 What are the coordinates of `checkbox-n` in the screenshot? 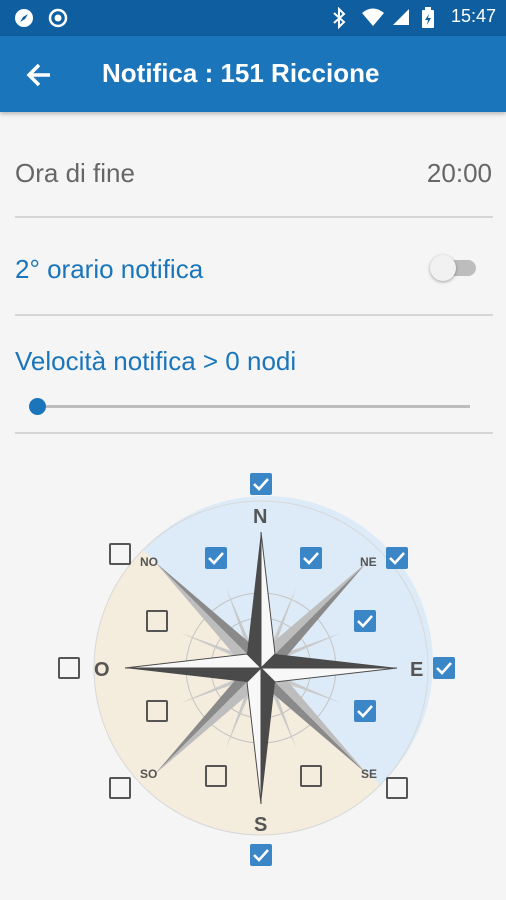 It's located at (261, 484).